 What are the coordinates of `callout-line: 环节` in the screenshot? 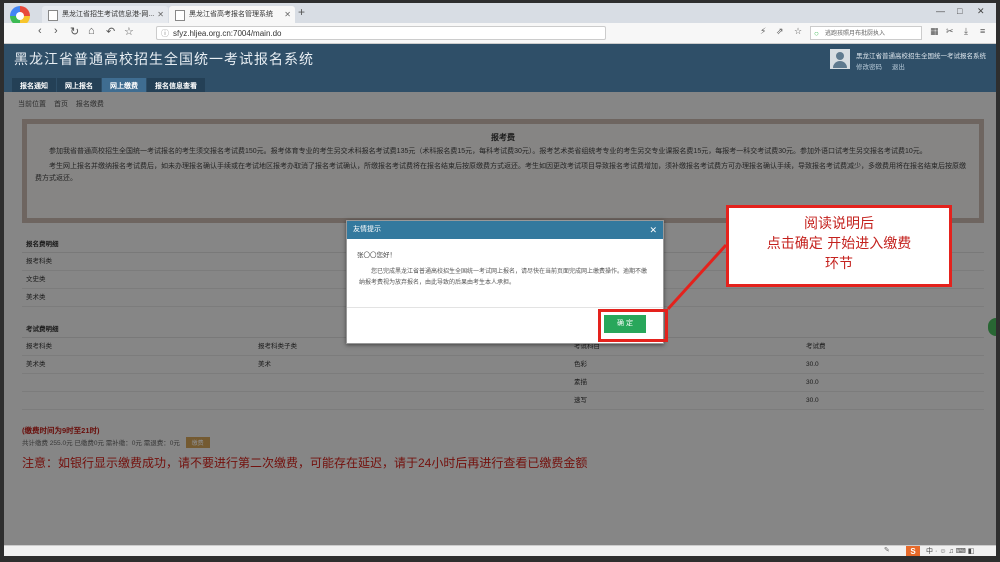 It's located at (839, 264).